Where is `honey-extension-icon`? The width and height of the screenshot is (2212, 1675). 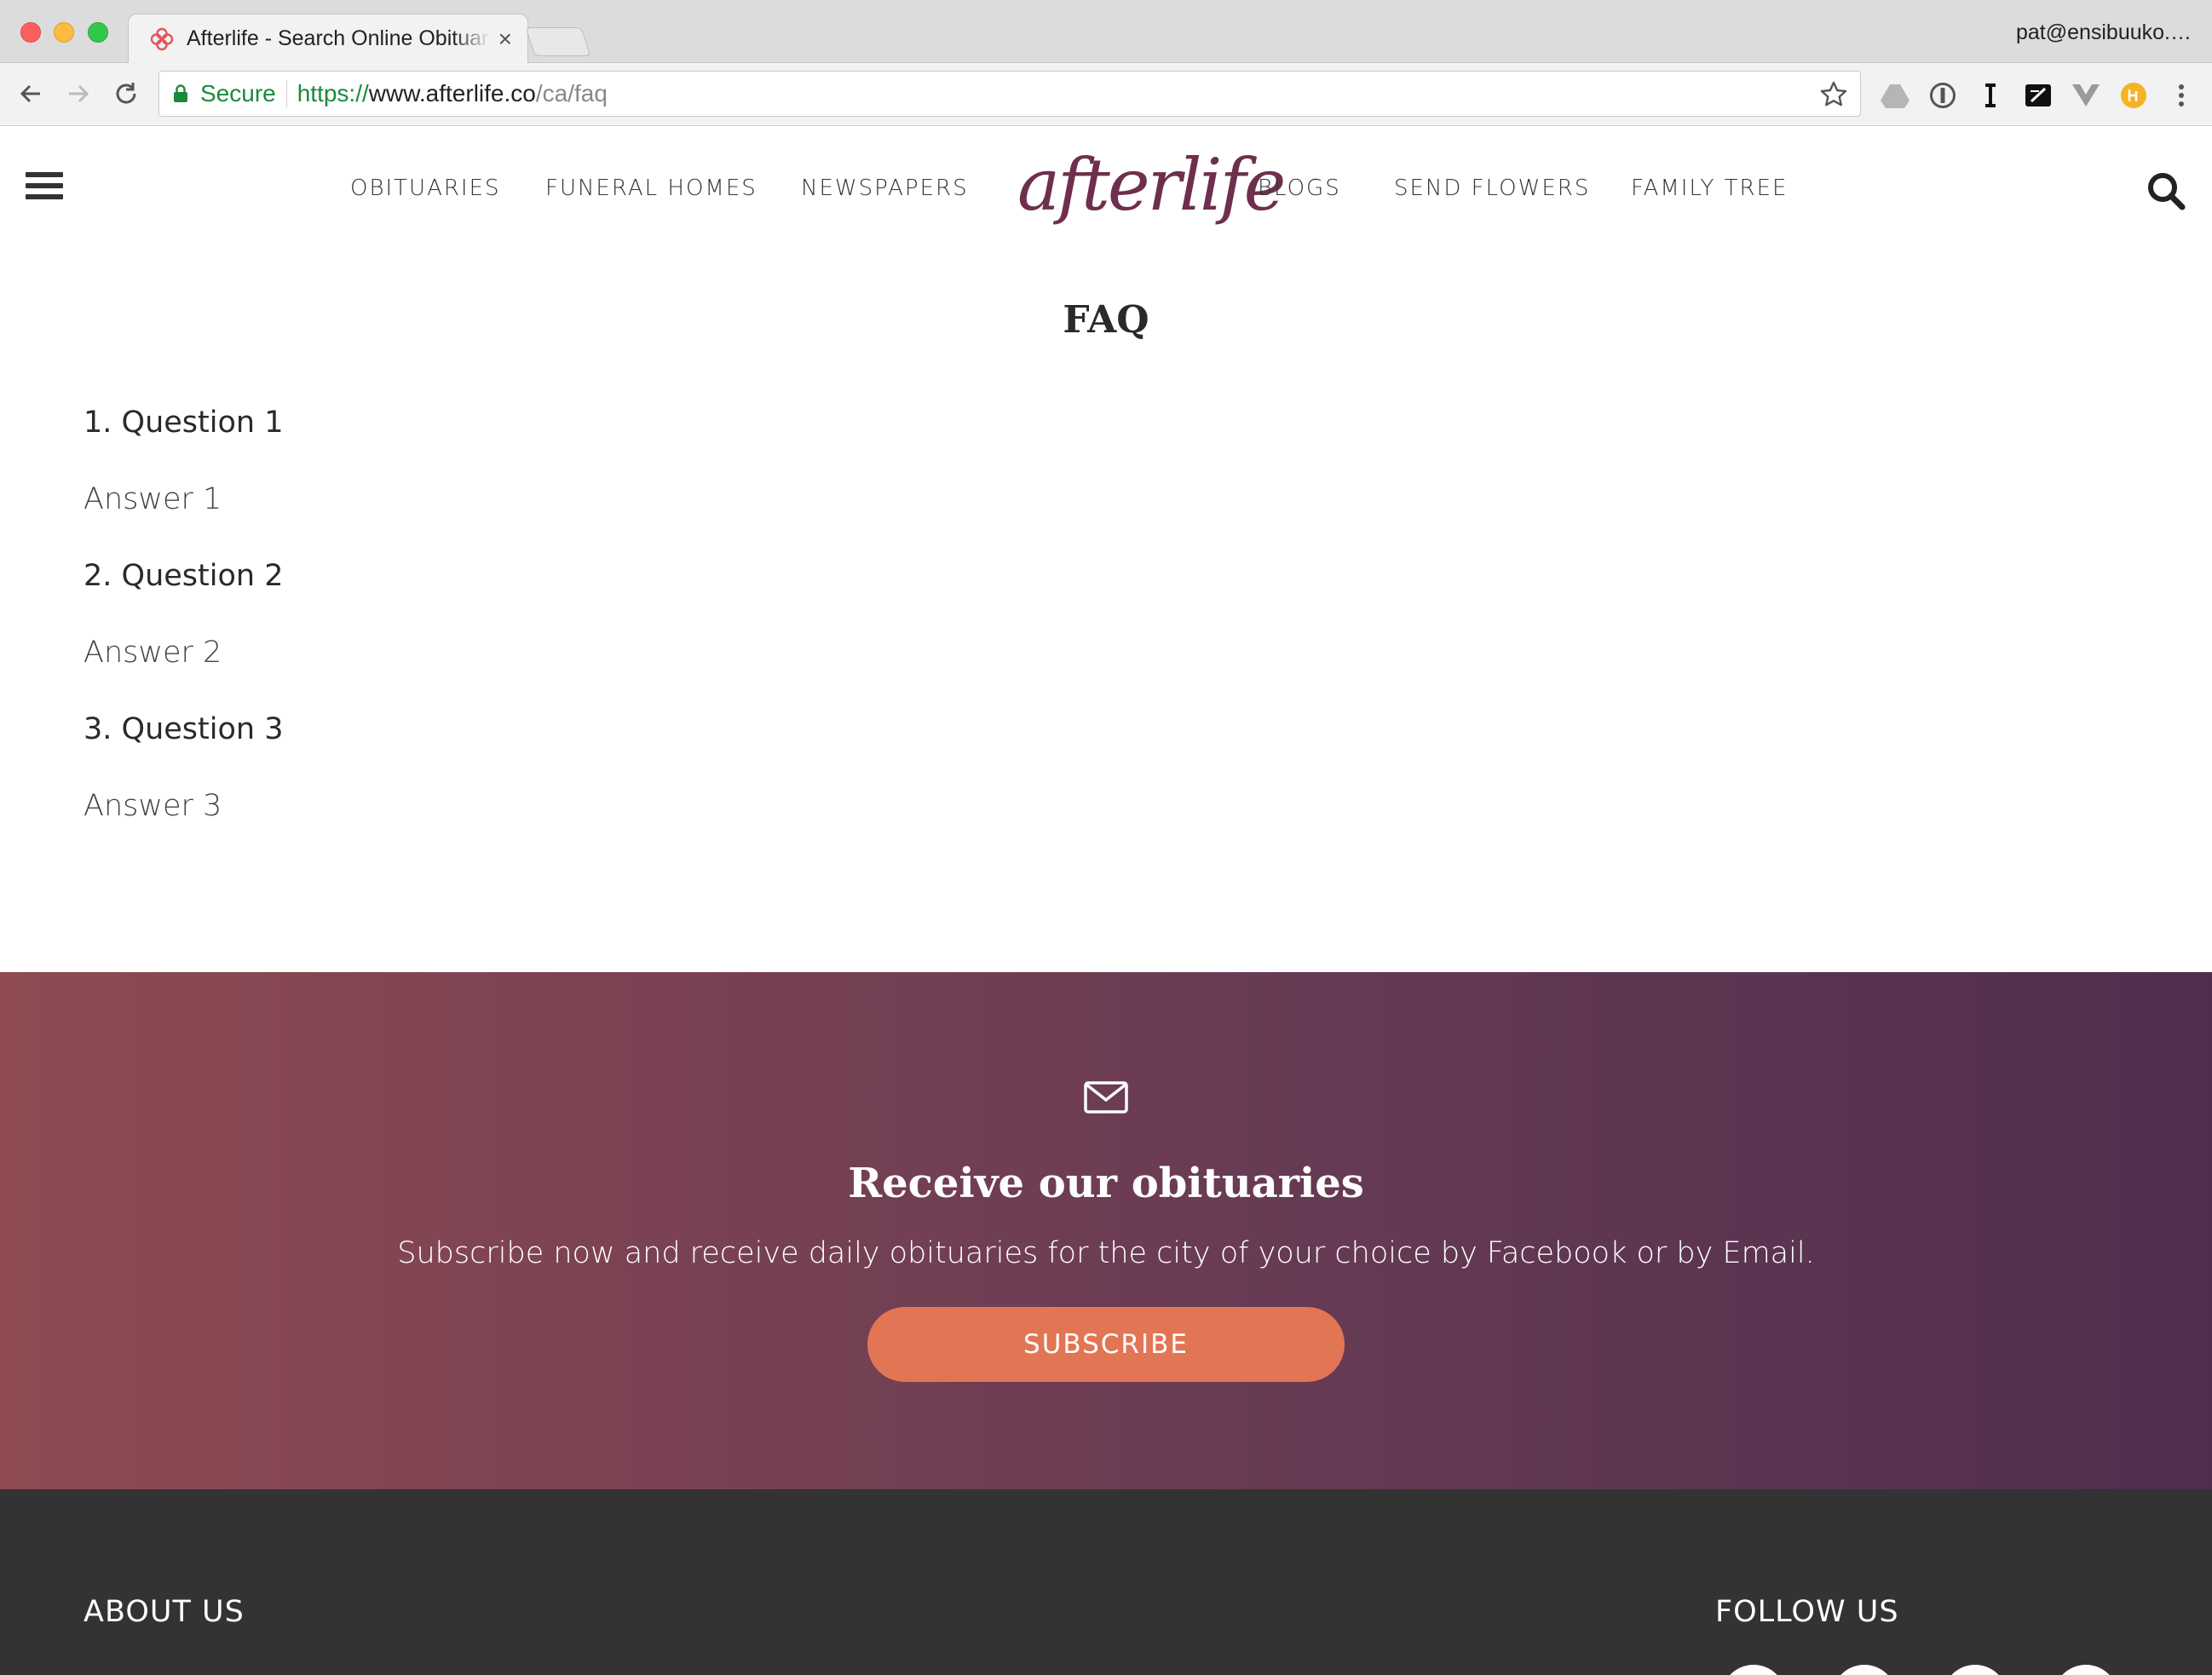
honey-extension-icon is located at coordinates (2133, 95).